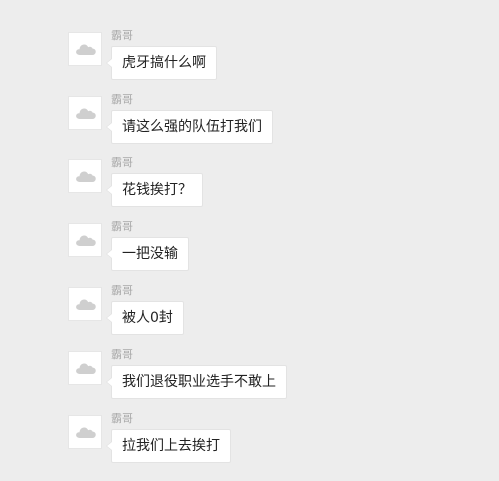  I want to click on chat-message: 霸哥 花钱挨打？, so click(249, 189).